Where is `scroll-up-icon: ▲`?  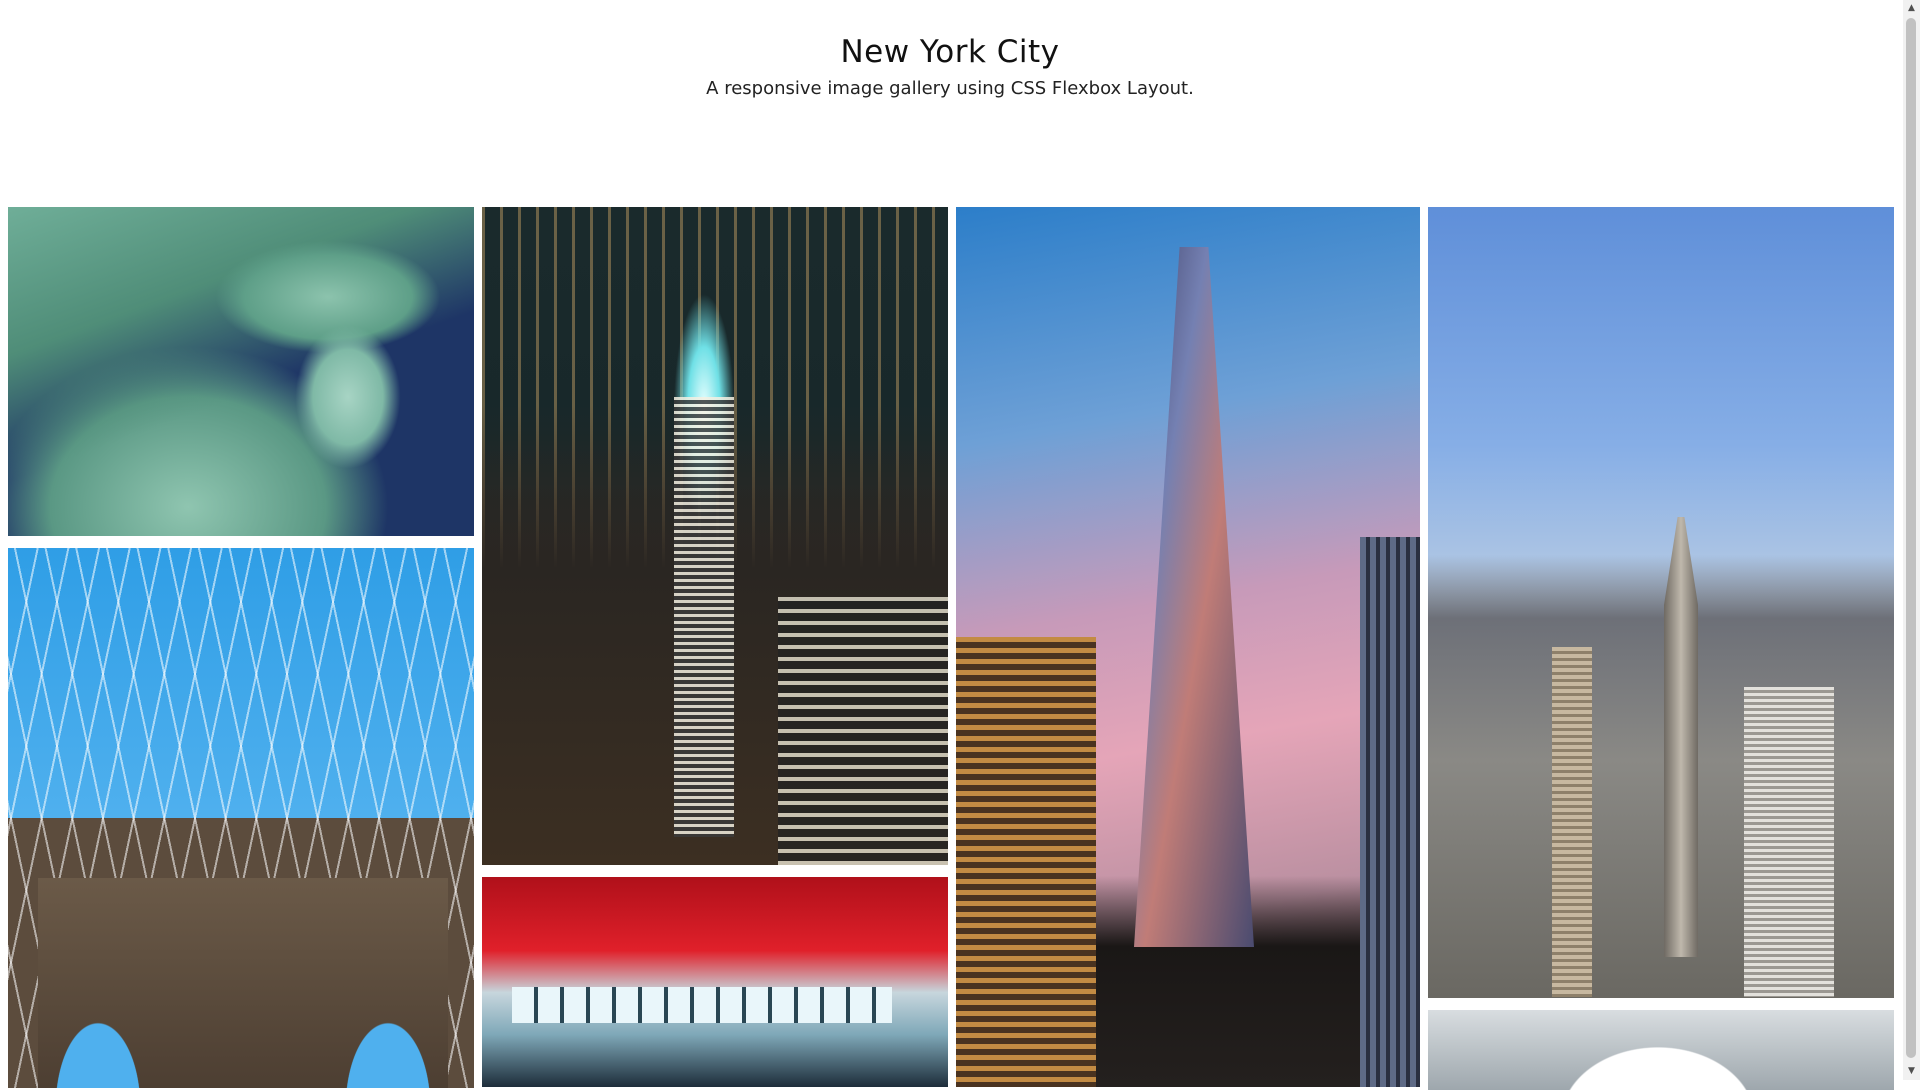 scroll-up-icon: ▲ is located at coordinates (1911, 8).